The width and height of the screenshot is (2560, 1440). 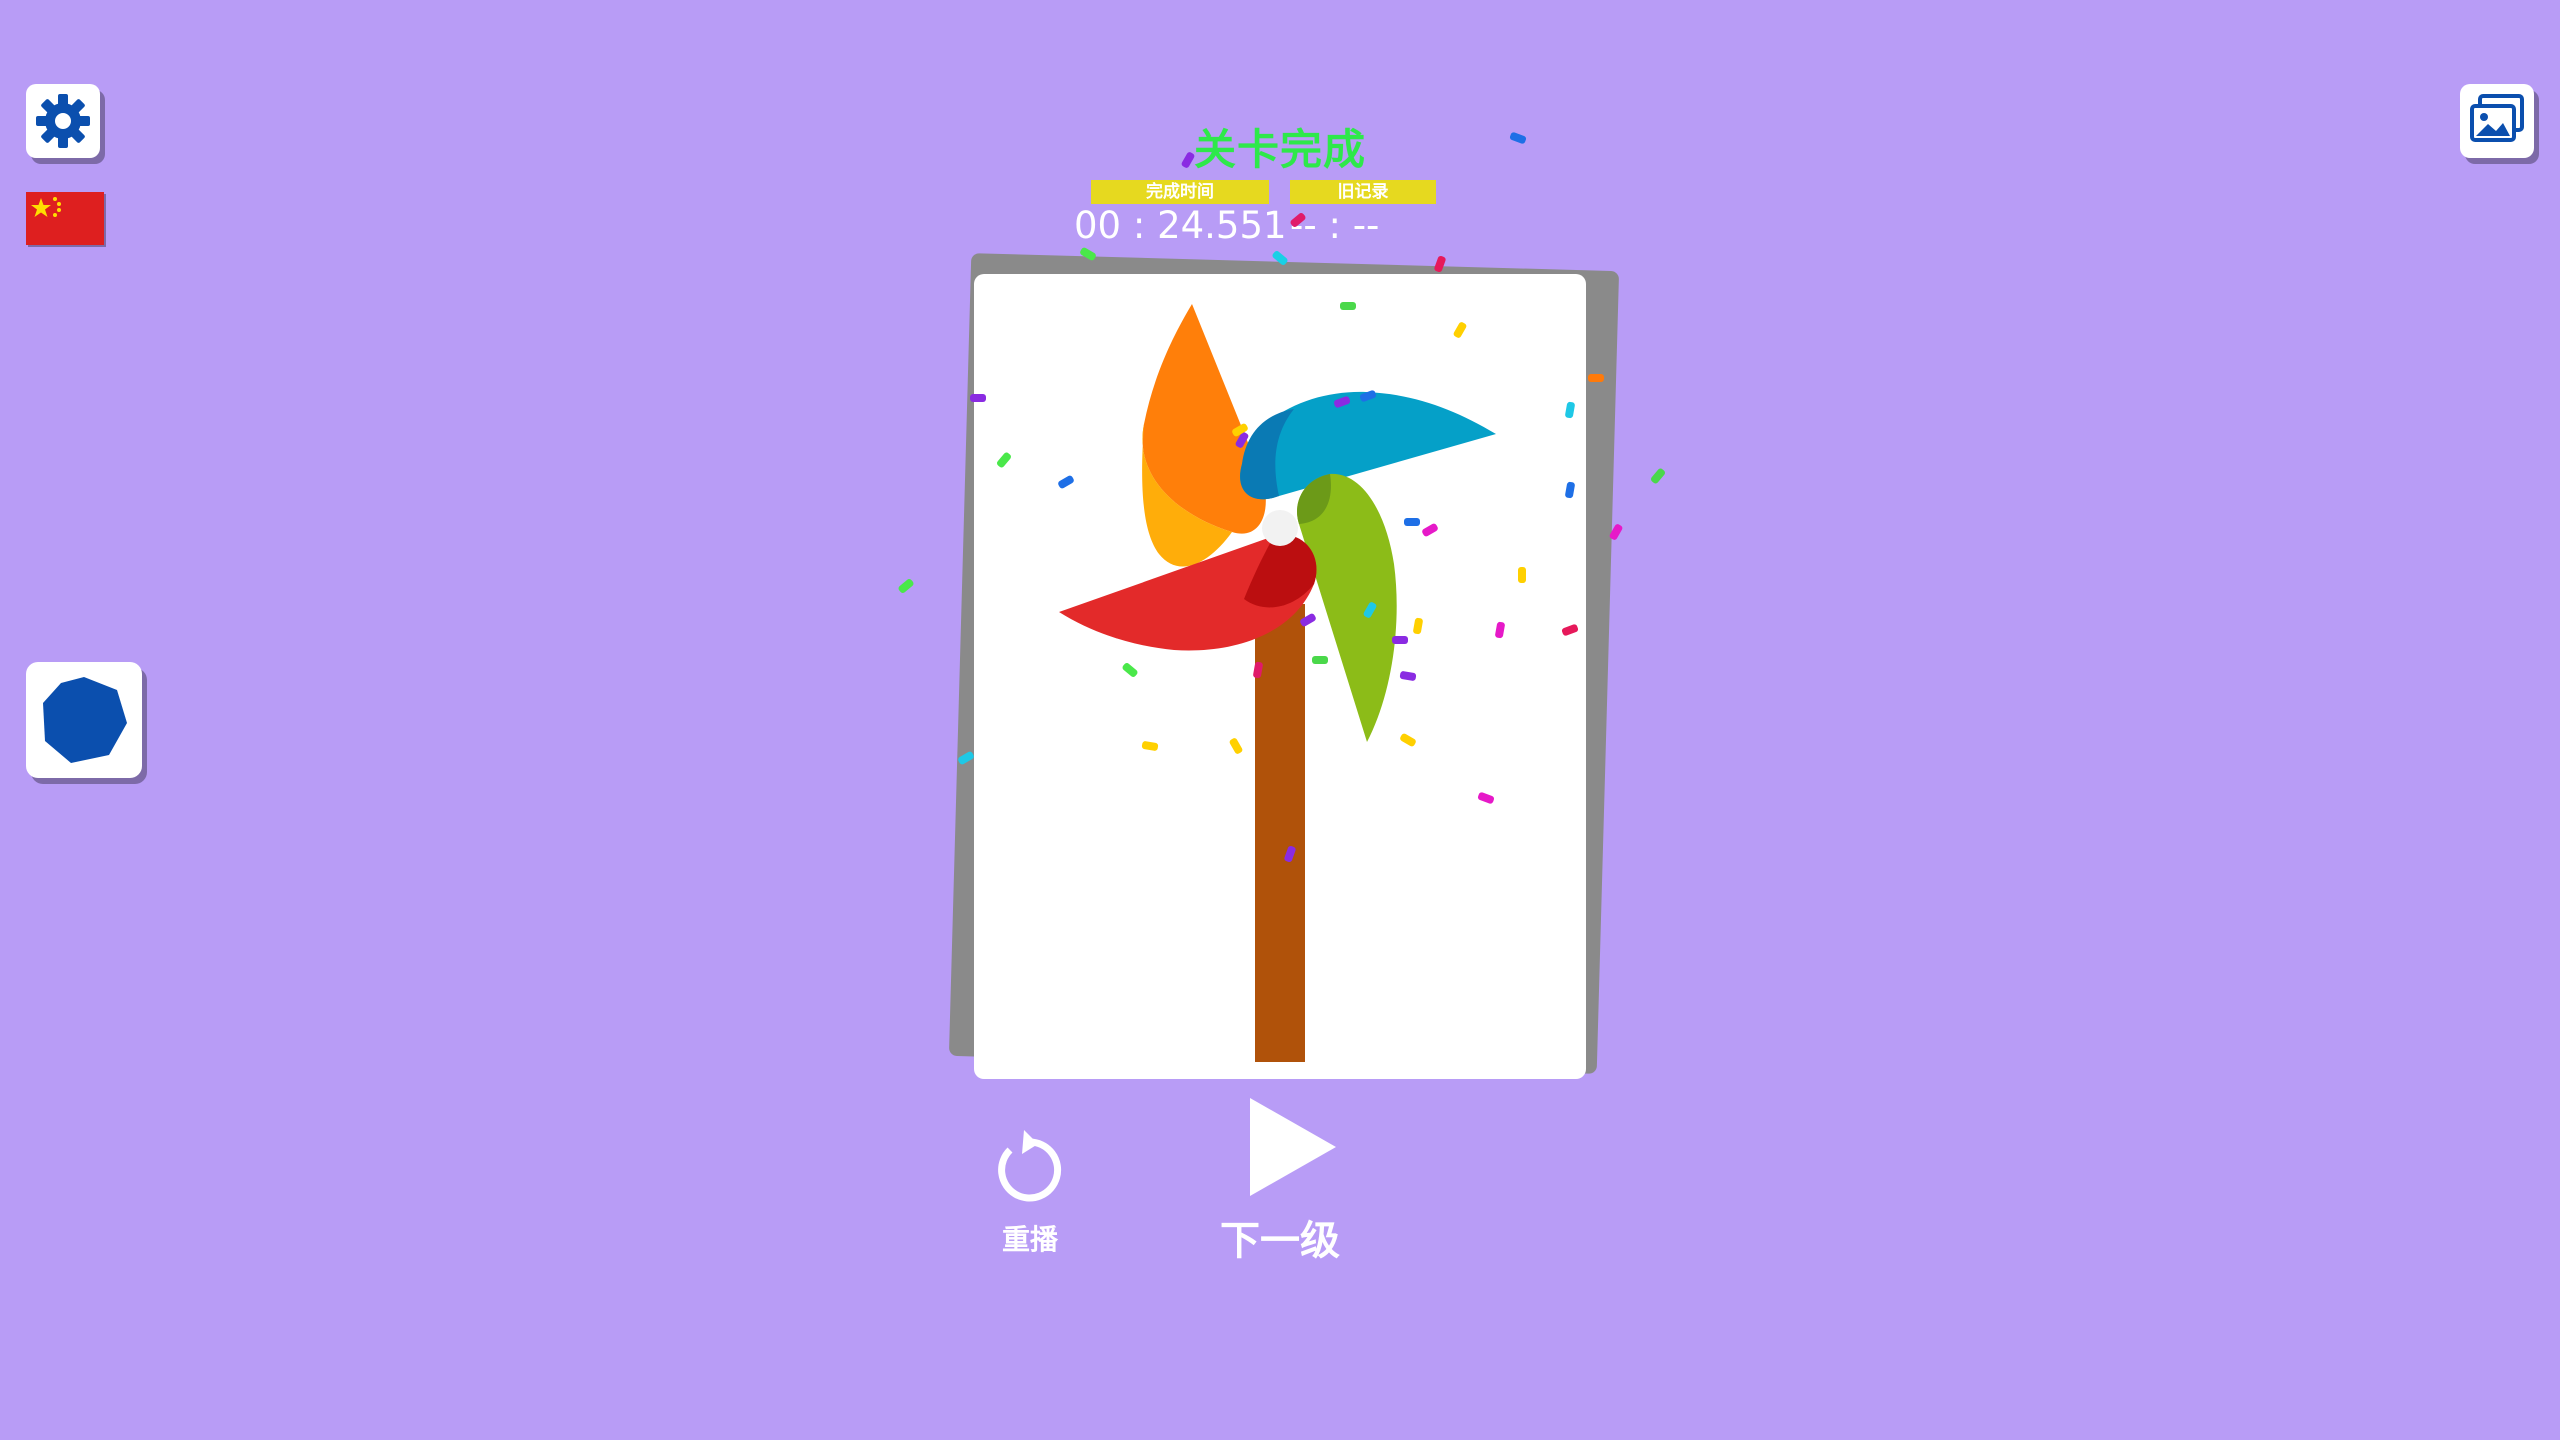 What do you see at coordinates (1030, 1166) in the screenshot?
I see `replay-icon` at bounding box center [1030, 1166].